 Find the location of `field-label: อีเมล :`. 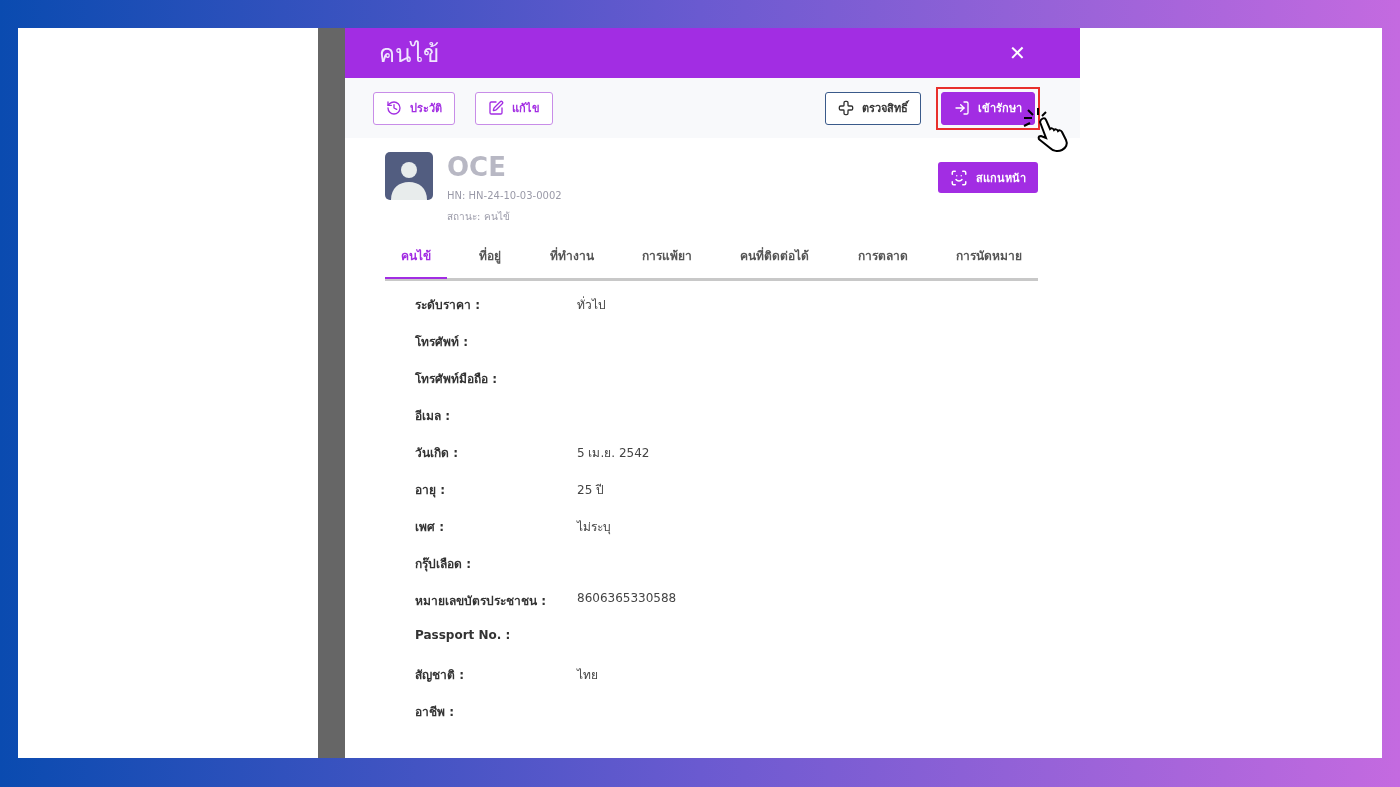

field-label: อีเมล : is located at coordinates (433, 416).